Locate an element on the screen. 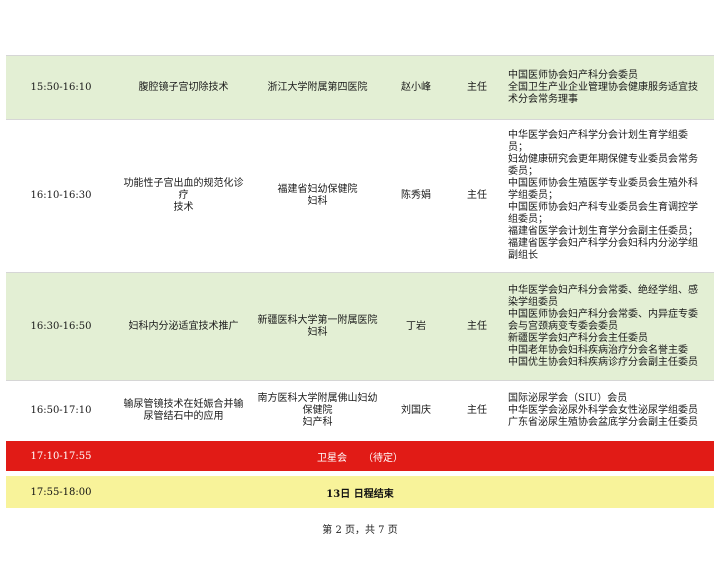 The height and width of the screenshot is (566, 720). speaker-name: 刘国庆 is located at coordinates (416, 410).